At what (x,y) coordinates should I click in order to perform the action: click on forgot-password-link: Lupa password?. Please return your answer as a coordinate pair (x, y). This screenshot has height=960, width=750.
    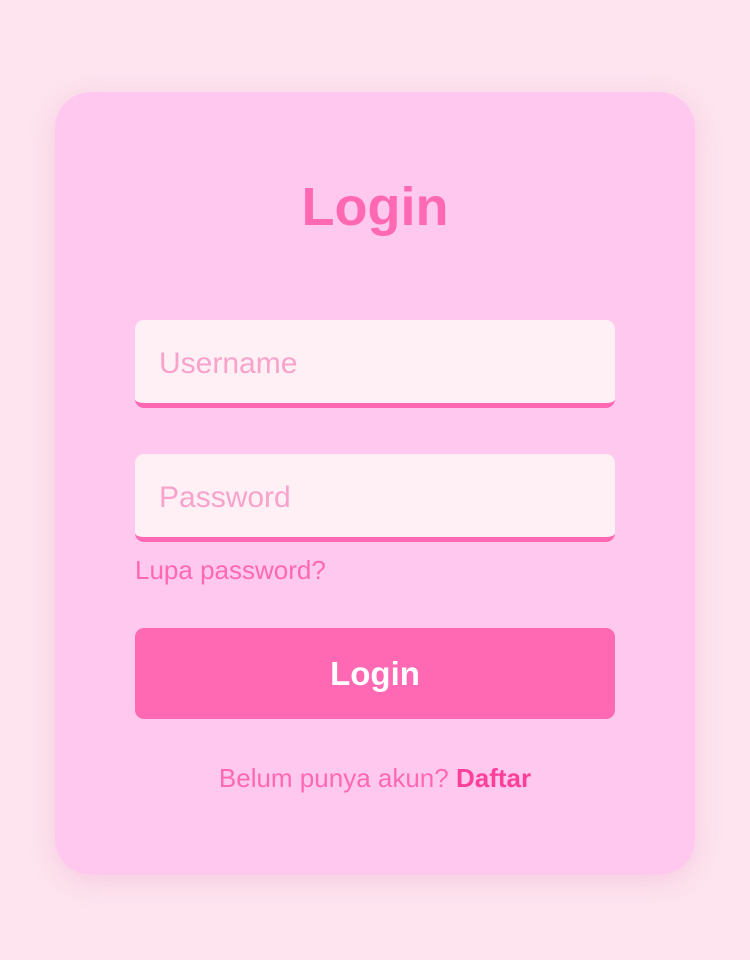
    Looking at the image, I should click on (230, 570).